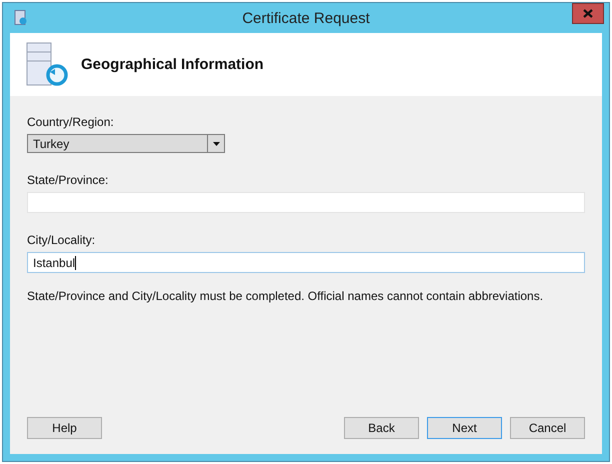 The height and width of the screenshot is (464, 612). I want to click on field-label: City/Locality:, so click(61, 240).